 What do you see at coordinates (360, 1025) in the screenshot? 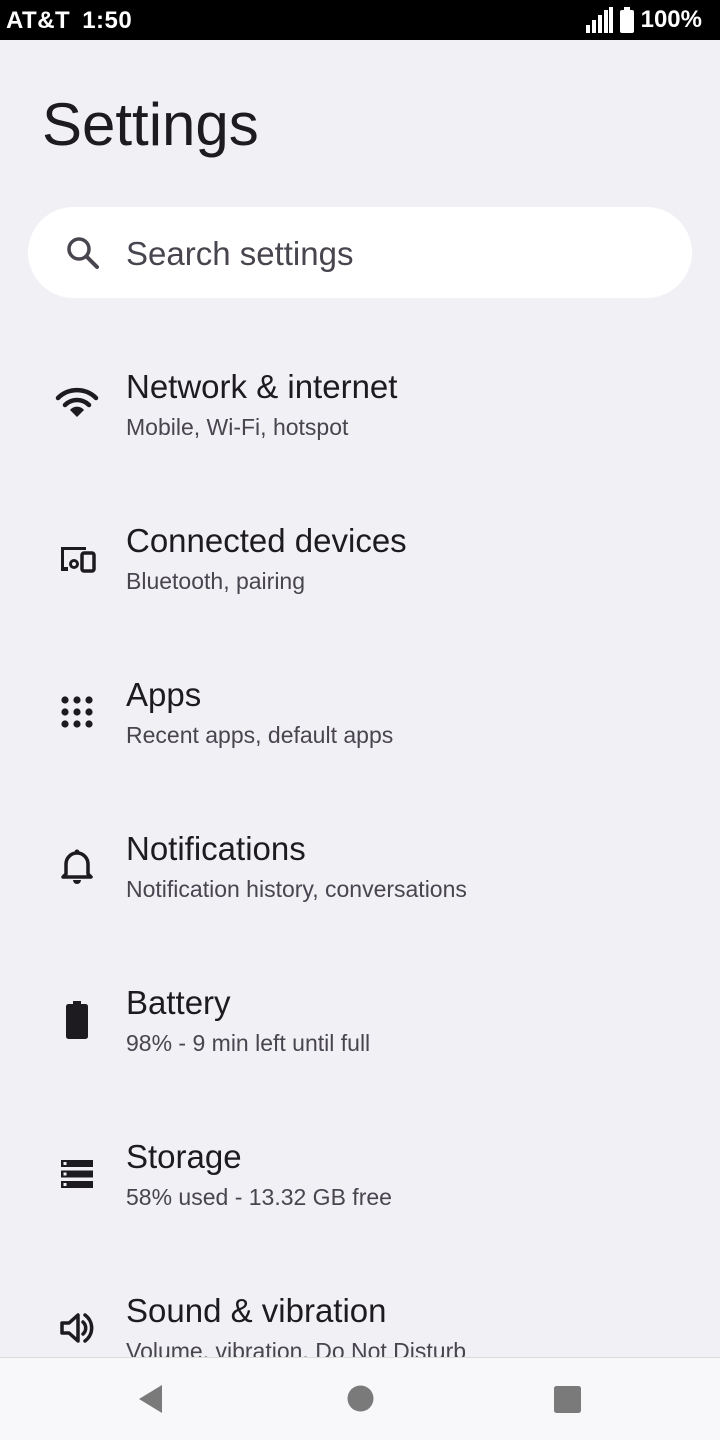
I see `settings-item-battery: Battery 98% - 9 min left until full` at bounding box center [360, 1025].